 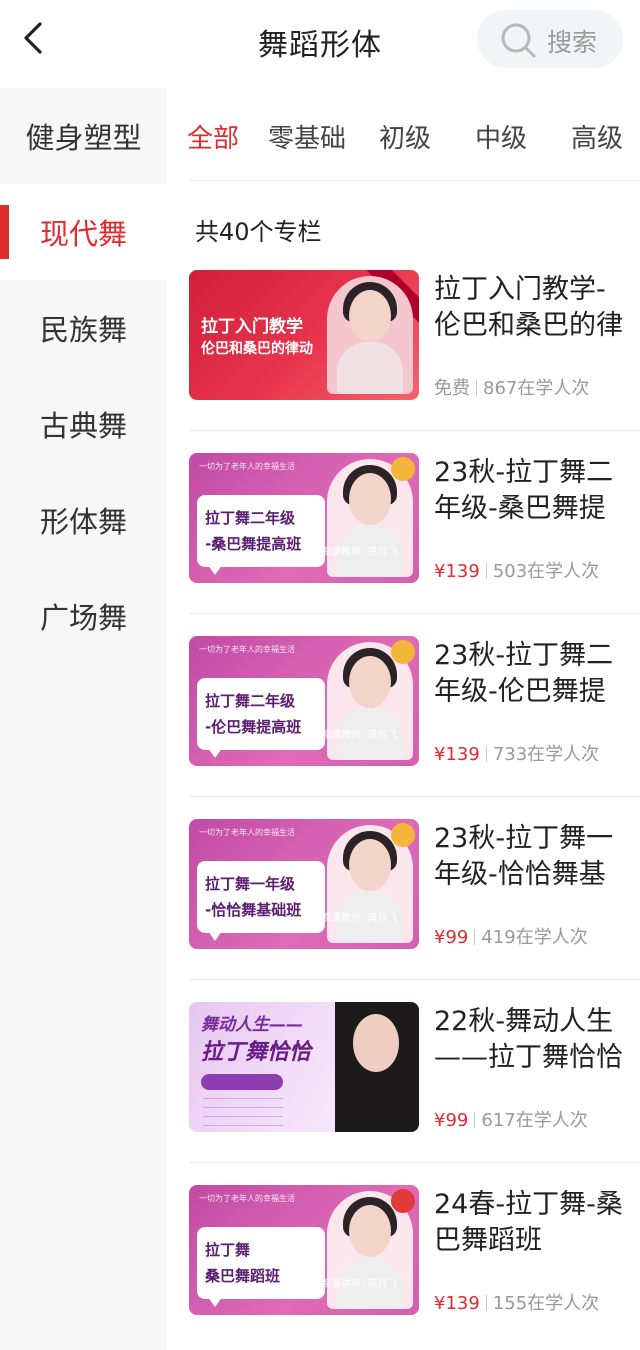 What do you see at coordinates (528, 1039) in the screenshot?
I see `course-title: 22秋-舞动人生——拉丁舞恰恰` at bounding box center [528, 1039].